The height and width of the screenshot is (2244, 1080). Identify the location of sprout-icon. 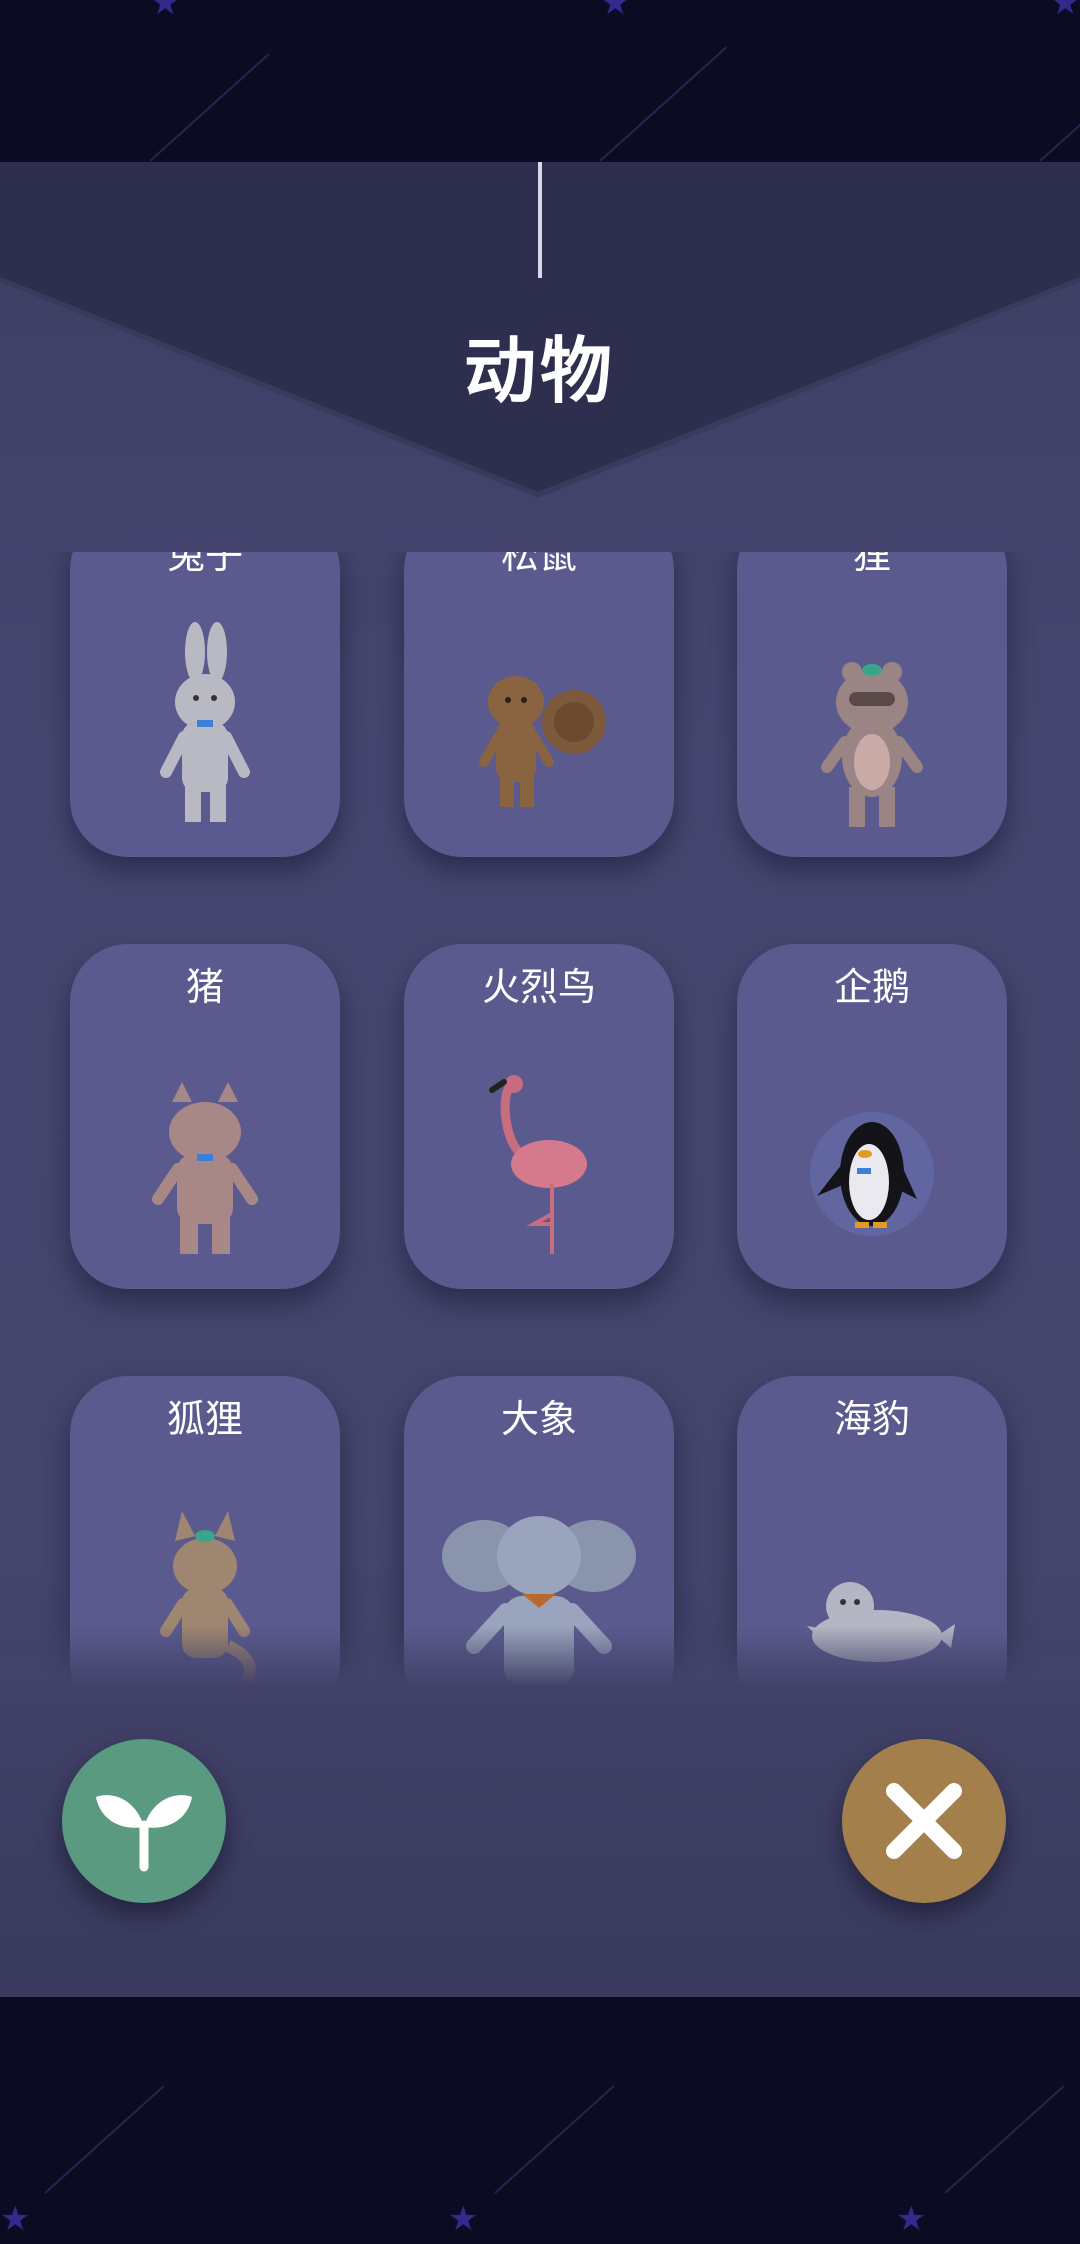
(144, 1833).